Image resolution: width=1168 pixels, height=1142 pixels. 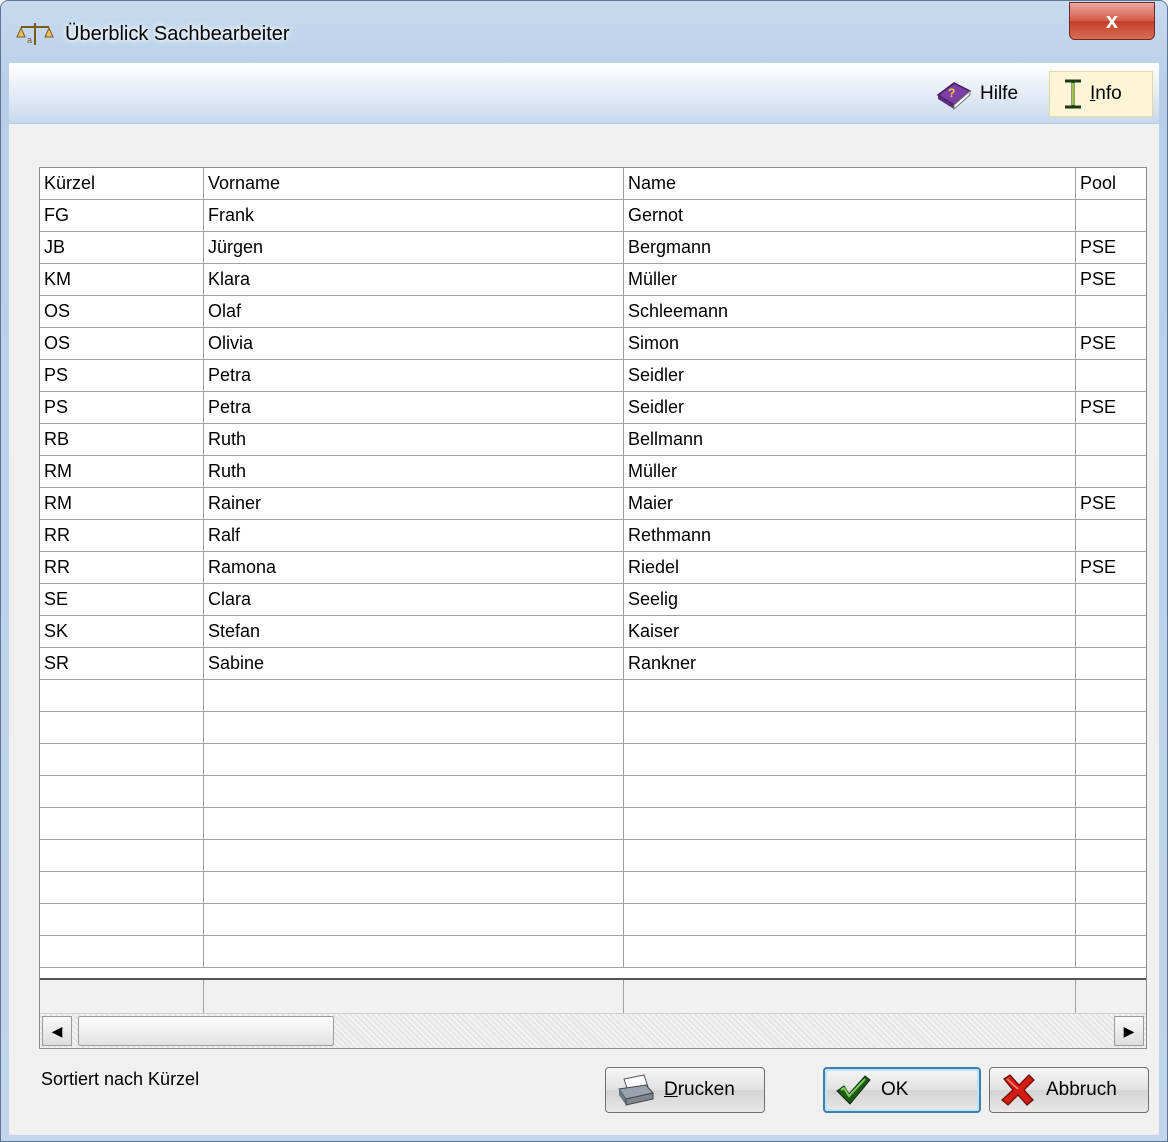 I want to click on table-row: OS Olaf Schleemann, so click(x=593, y=312).